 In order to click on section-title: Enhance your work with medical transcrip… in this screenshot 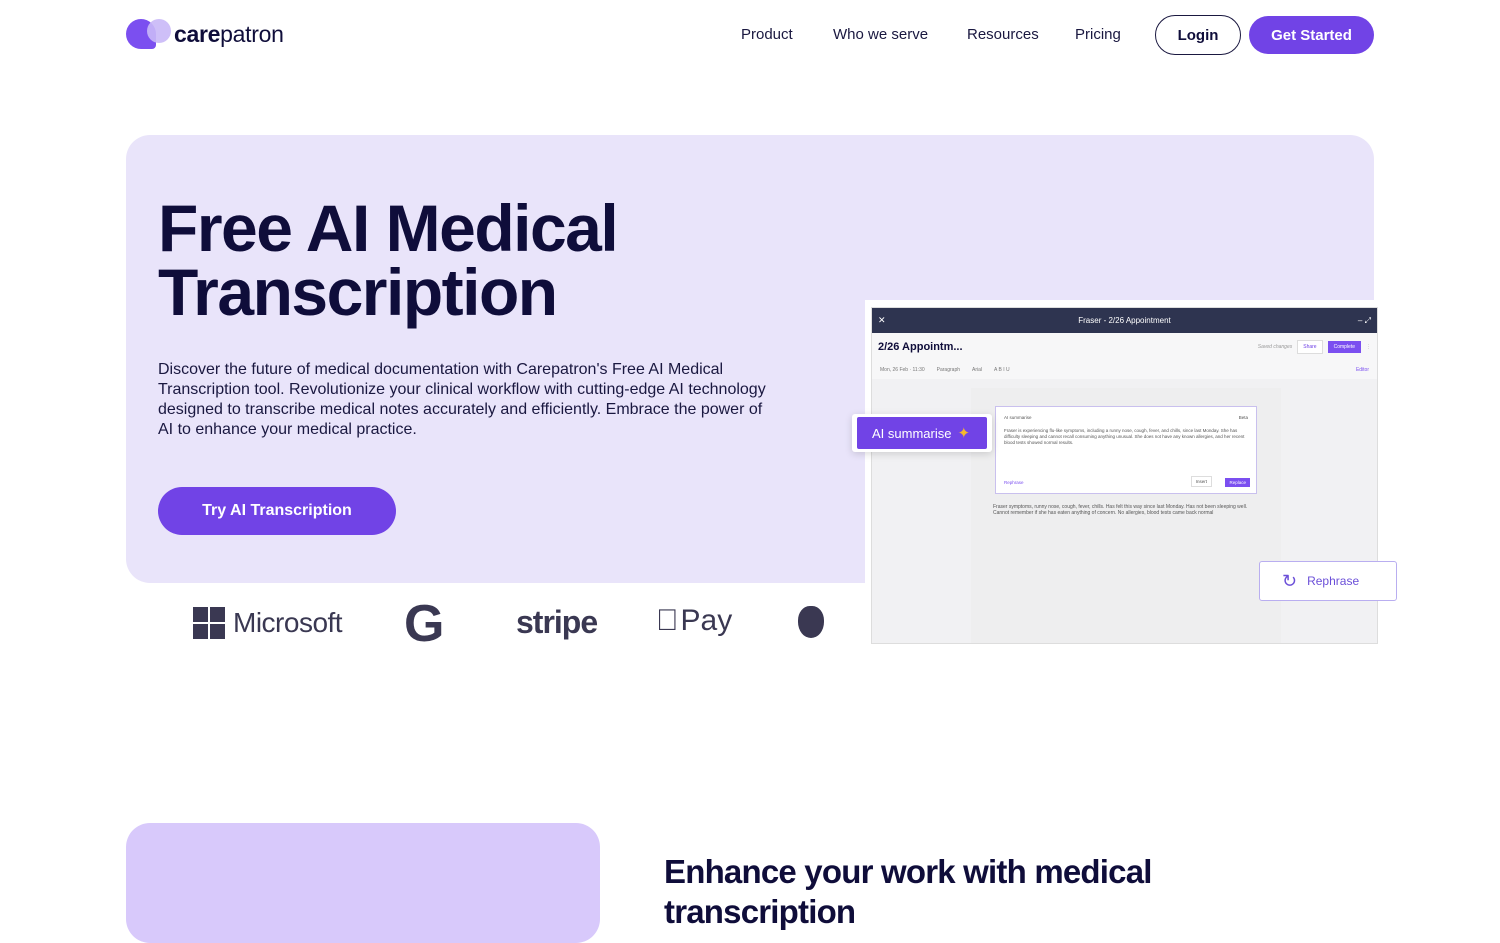, I will do `click(908, 891)`.